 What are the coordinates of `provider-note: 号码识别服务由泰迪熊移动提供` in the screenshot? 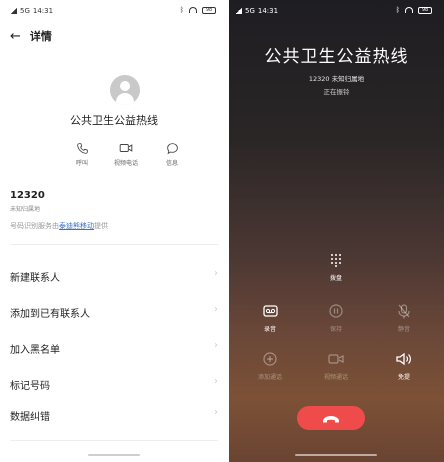 It's located at (59, 226).